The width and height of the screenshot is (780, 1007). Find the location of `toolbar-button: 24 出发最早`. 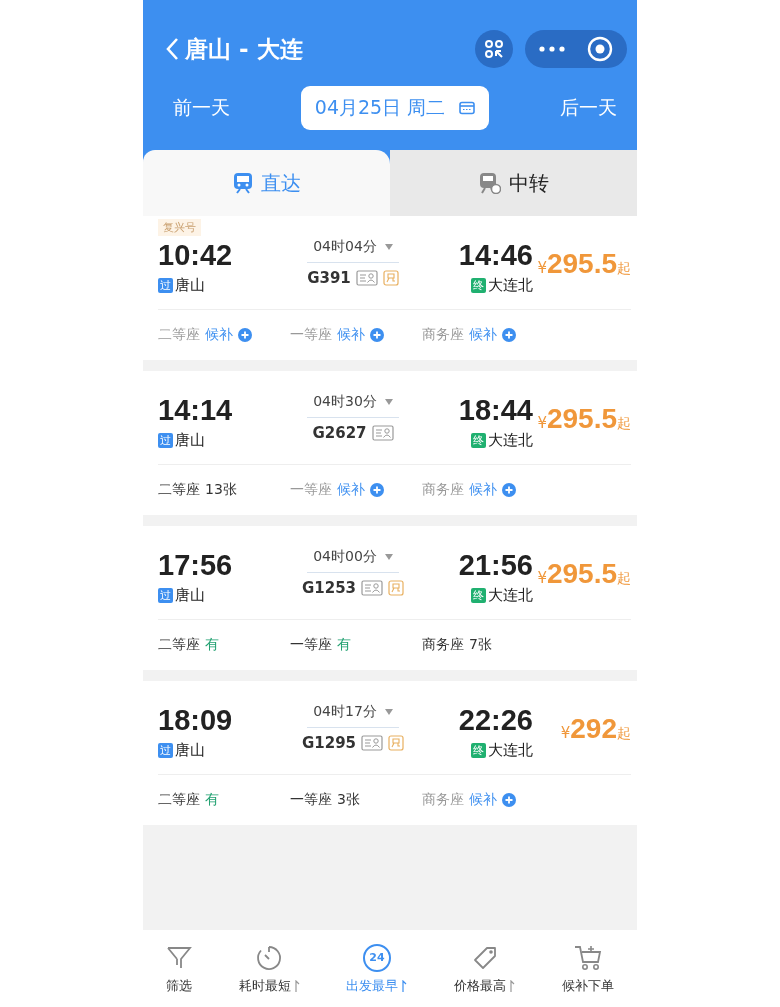

toolbar-button: 24 出发最早 is located at coordinates (377, 968).